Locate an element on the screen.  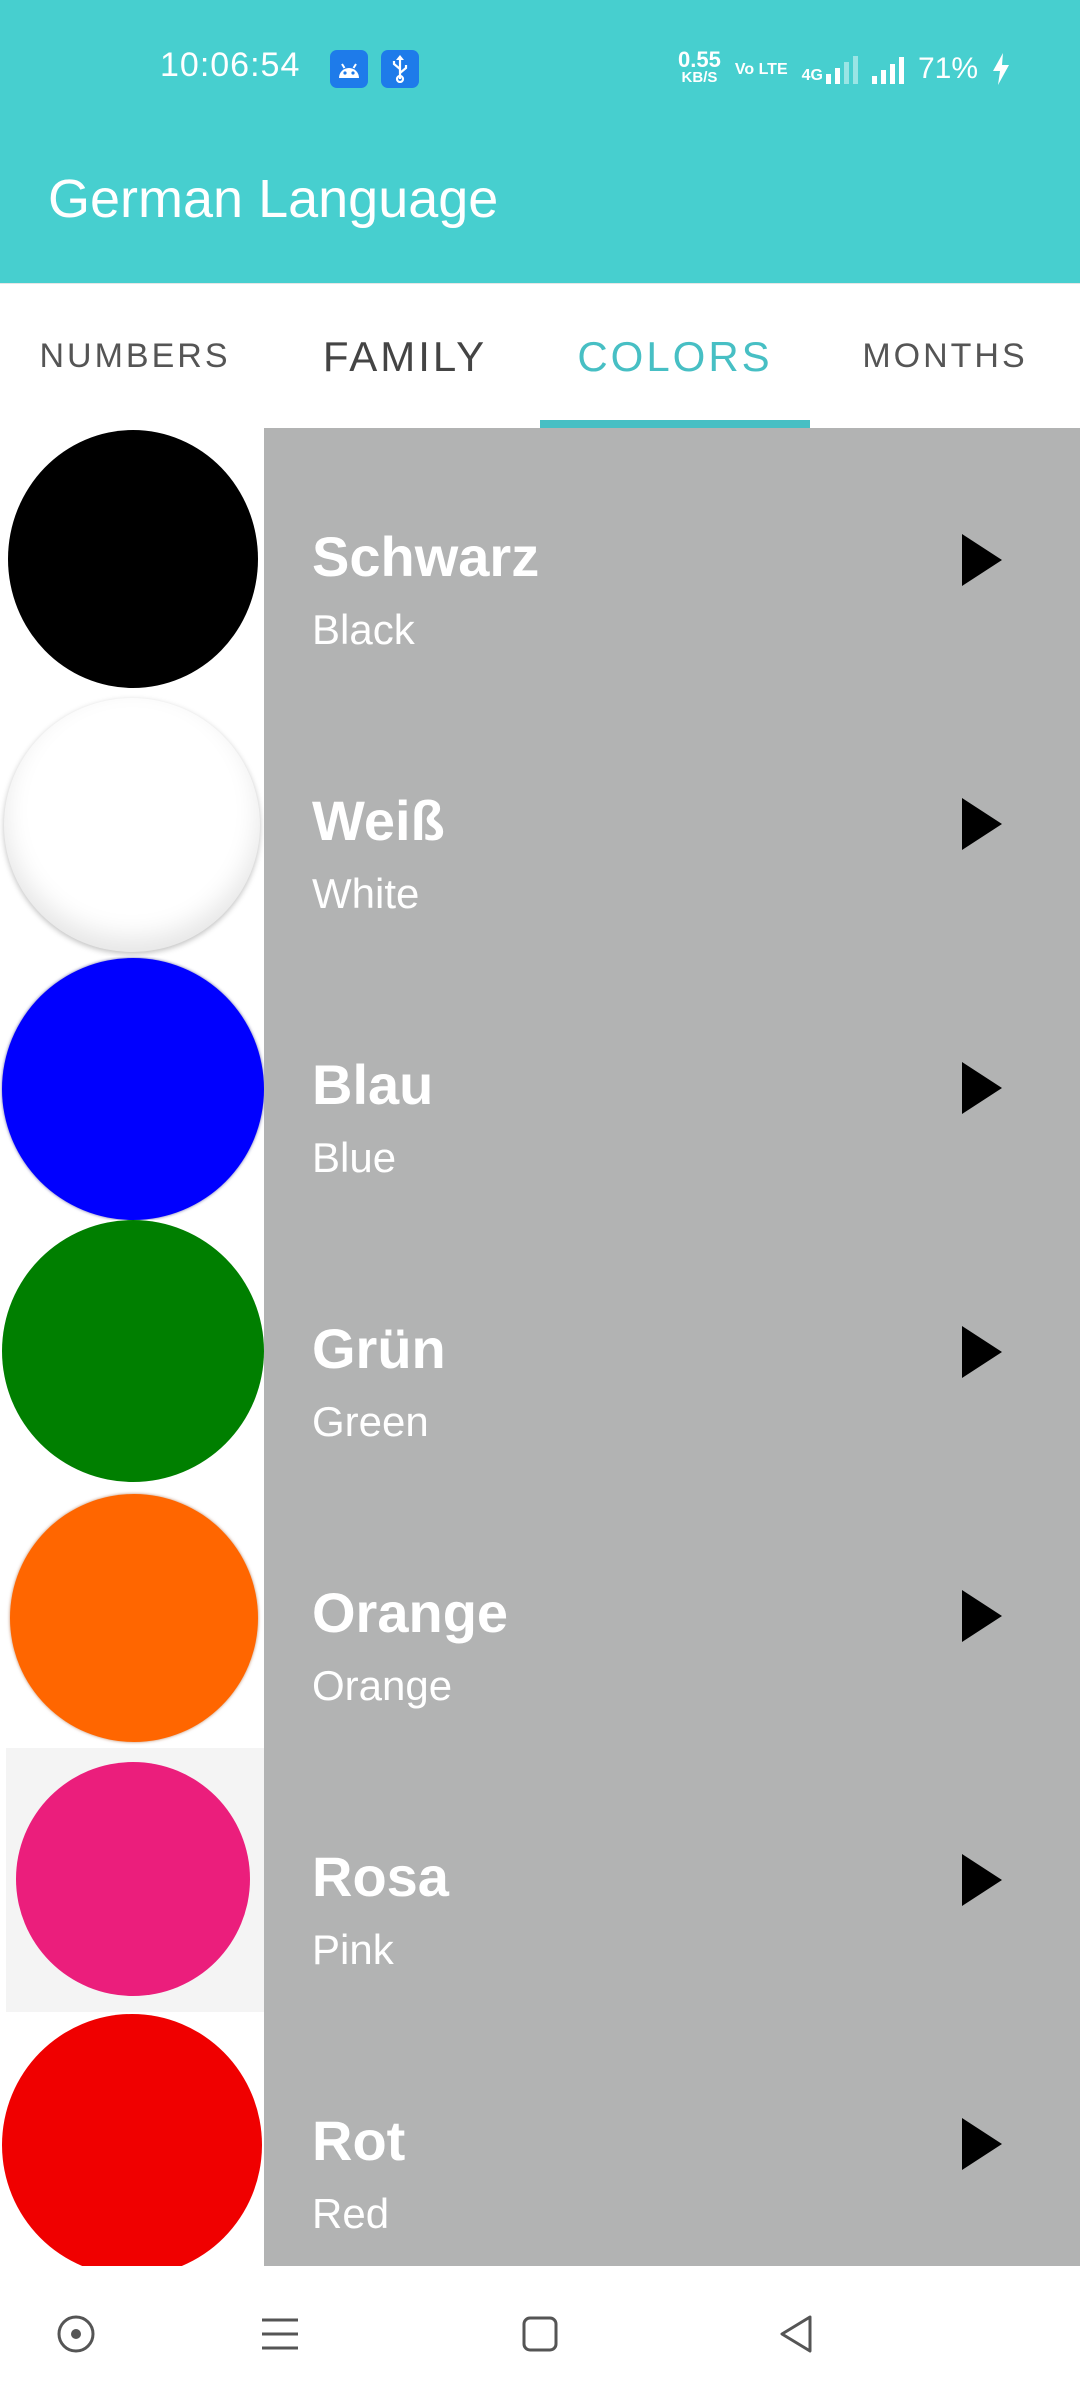
word-panel: Rosa Pink is located at coordinates (672, 1880).